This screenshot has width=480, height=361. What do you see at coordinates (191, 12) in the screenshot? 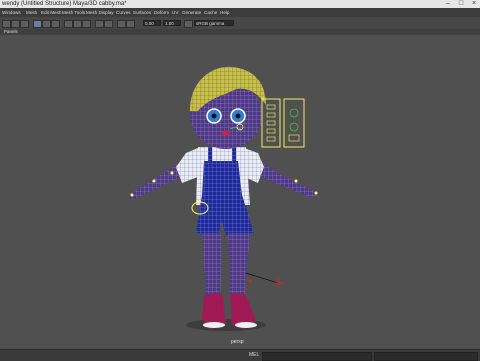
I see `menu-generate: Generate` at bounding box center [191, 12].